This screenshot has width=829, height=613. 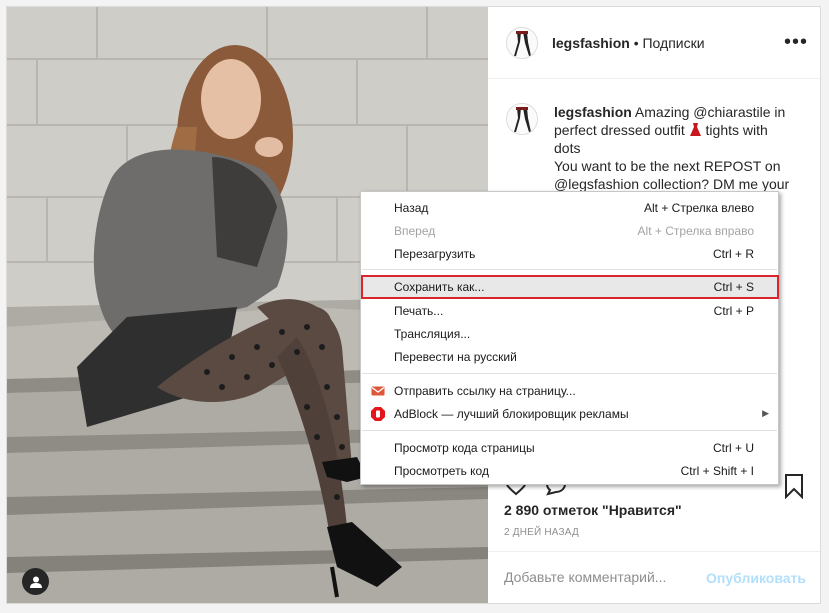 What do you see at coordinates (441, 471) in the screenshot?
I see `menu-item-label: Просмотреть код` at bounding box center [441, 471].